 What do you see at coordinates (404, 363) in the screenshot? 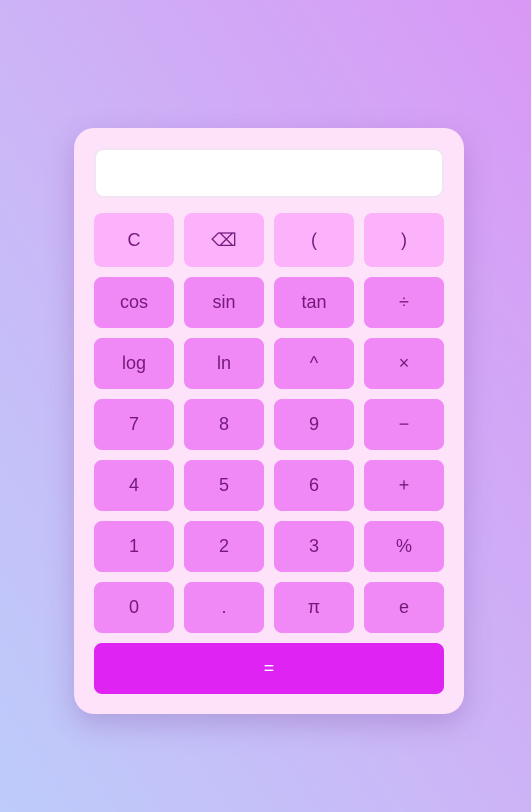
I see `multiply-button: ×` at bounding box center [404, 363].